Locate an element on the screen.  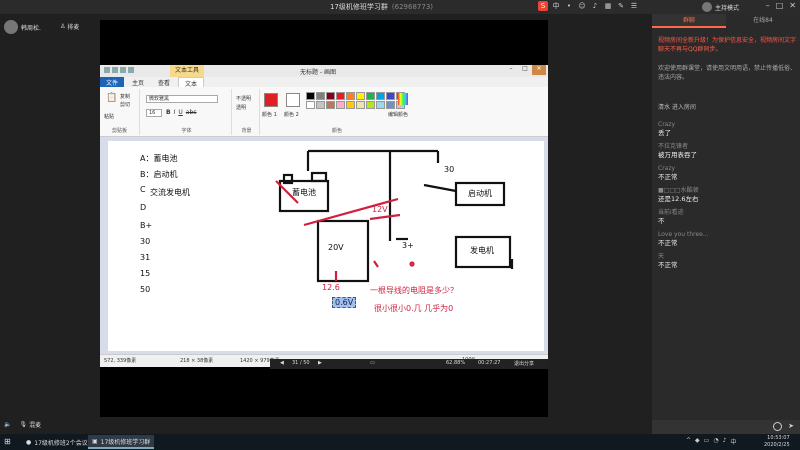
selected-06v-label: 0.6V is located at coordinates (344, 302).